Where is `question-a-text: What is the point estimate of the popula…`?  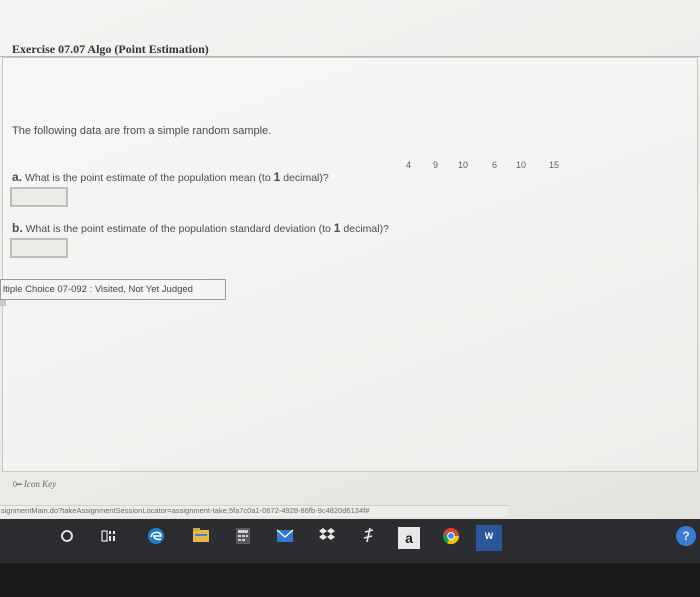
question-a-text: What is the point estimate of the popula… is located at coordinates (147, 178).